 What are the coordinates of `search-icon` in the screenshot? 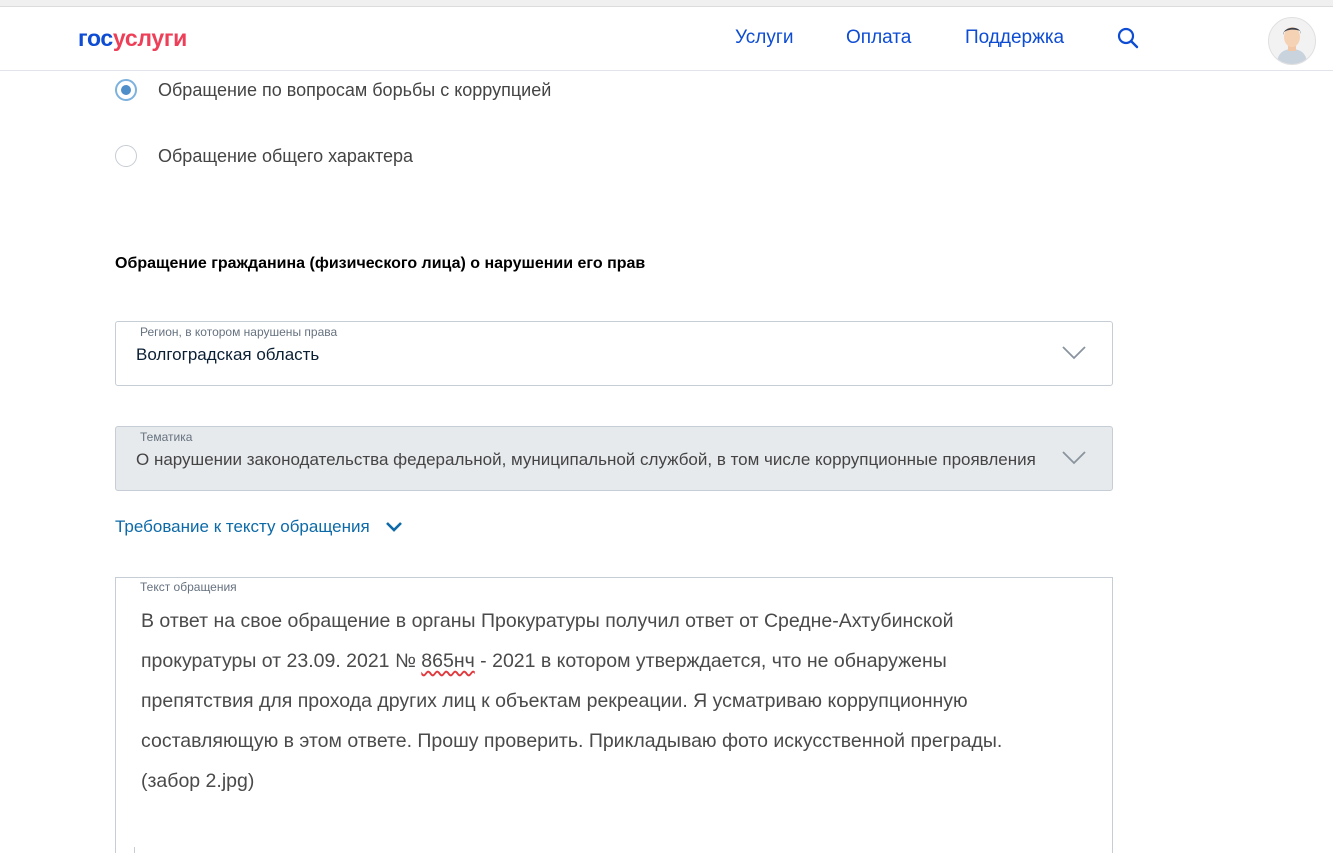 It's located at (1128, 38).